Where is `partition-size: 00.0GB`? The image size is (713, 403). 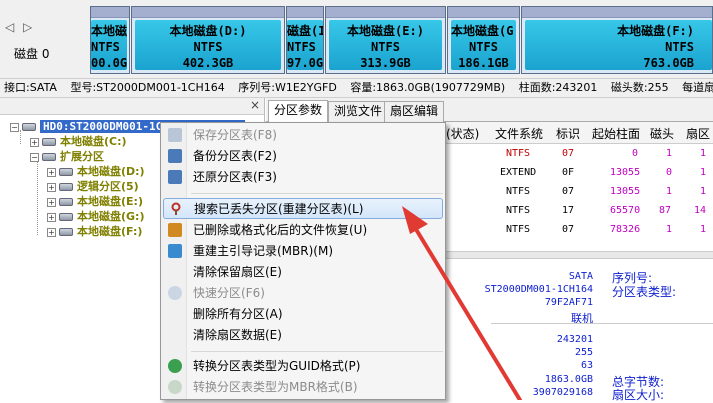
partition-size: 00.0GB is located at coordinates (109, 63).